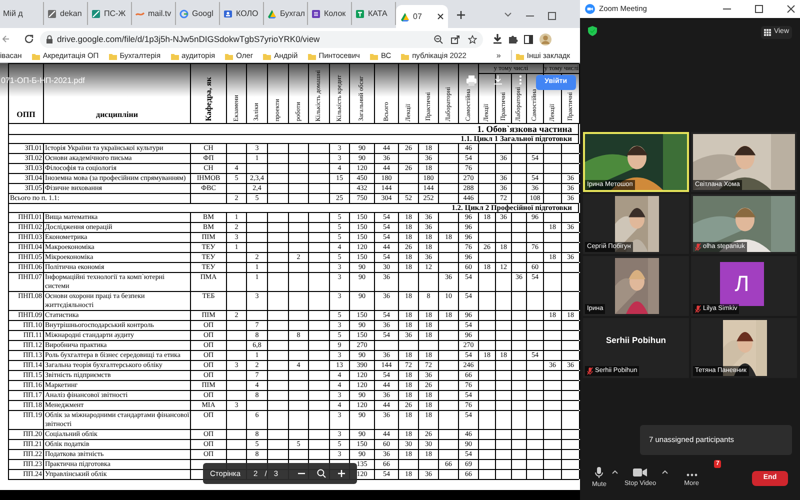 The image size is (800, 500). Describe the element at coordinates (208, 98) in the screenshot. I see `column-header: Кафедра, як` at that location.